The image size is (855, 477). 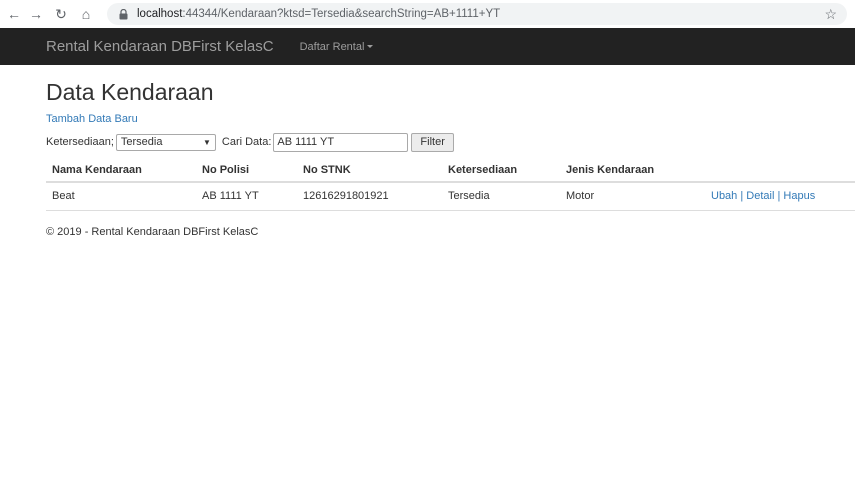 I want to click on detail-link: Detail, so click(x=760, y=196).